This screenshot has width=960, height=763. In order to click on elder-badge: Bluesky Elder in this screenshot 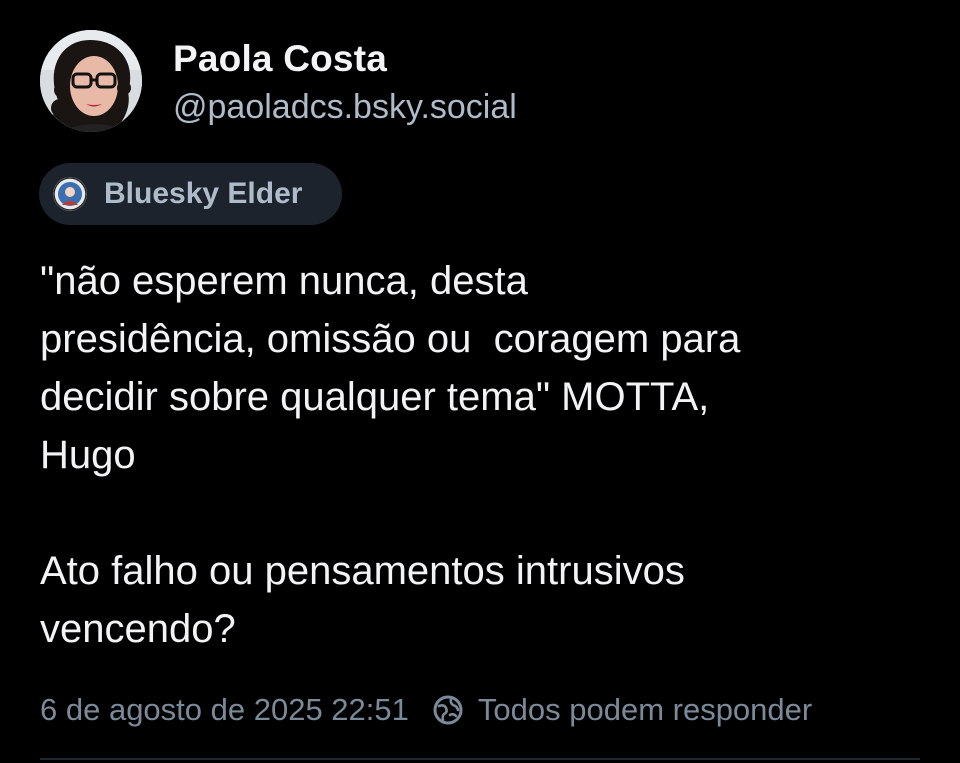, I will do `click(190, 194)`.